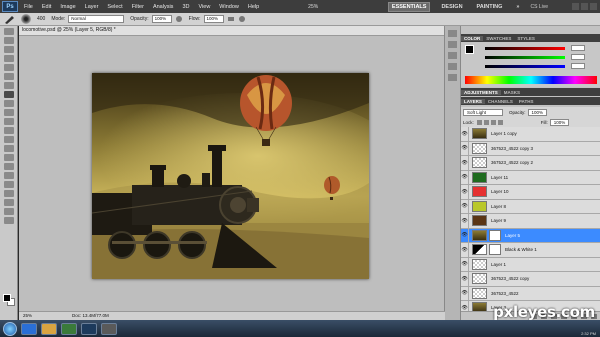  What do you see at coordinates (8, 40) in the screenshot?
I see `marquee-tool-icon` at bounding box center [8, 40].